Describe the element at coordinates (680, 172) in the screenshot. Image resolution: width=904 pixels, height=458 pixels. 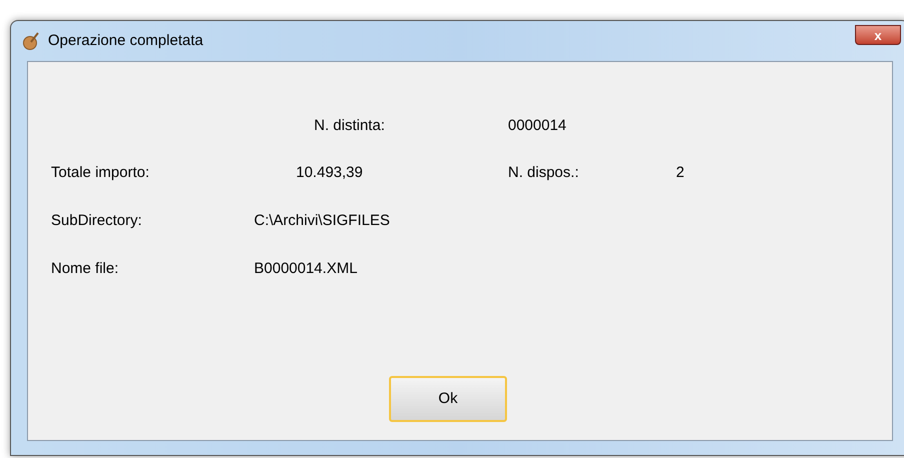
I see `field-value: 2` at that location.